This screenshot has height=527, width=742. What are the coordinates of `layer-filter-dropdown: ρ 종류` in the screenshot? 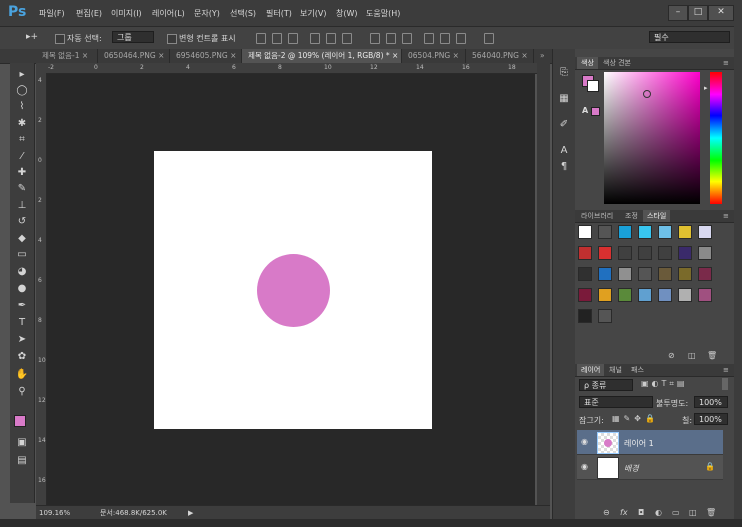 It's located at (606, 385).